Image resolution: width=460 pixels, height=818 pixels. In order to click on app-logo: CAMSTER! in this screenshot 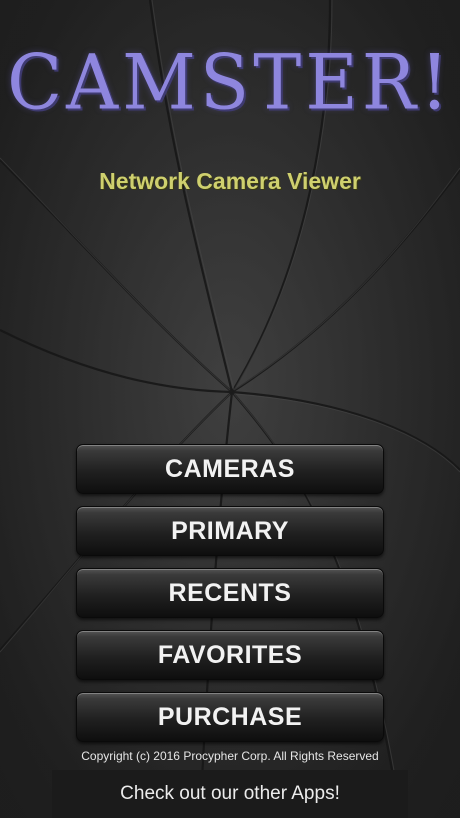, I will do `click(230, 82)`.